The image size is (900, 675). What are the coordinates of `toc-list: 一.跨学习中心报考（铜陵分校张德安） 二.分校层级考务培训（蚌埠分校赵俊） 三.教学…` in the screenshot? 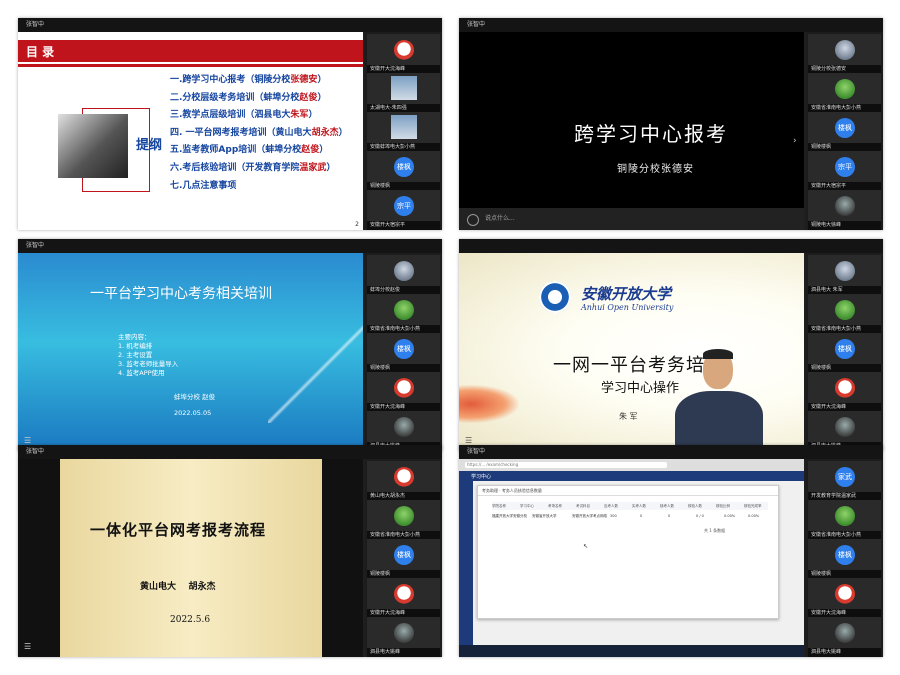 It's located at (259, 133).